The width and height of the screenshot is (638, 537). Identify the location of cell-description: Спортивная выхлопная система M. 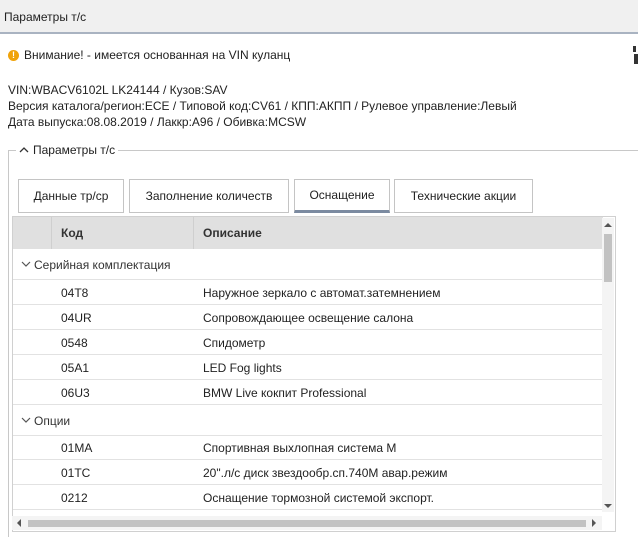
(300, 448).